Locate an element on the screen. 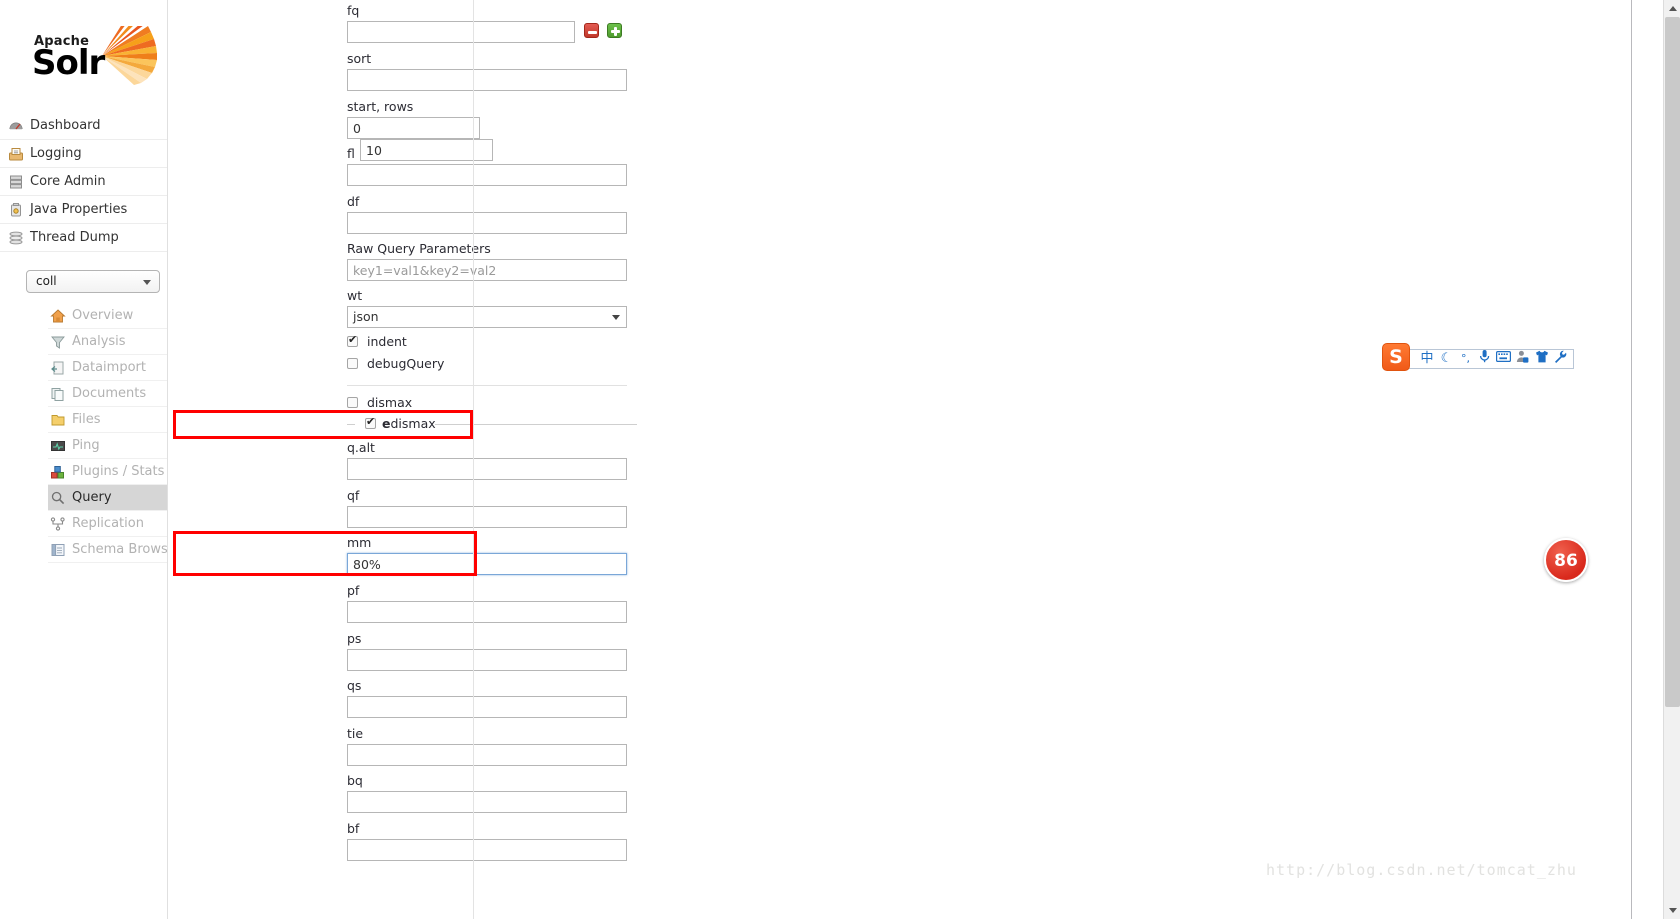 The width and height of the screenshot is (1680, 919). core-selector: coll is located at coordinates (93, 281).